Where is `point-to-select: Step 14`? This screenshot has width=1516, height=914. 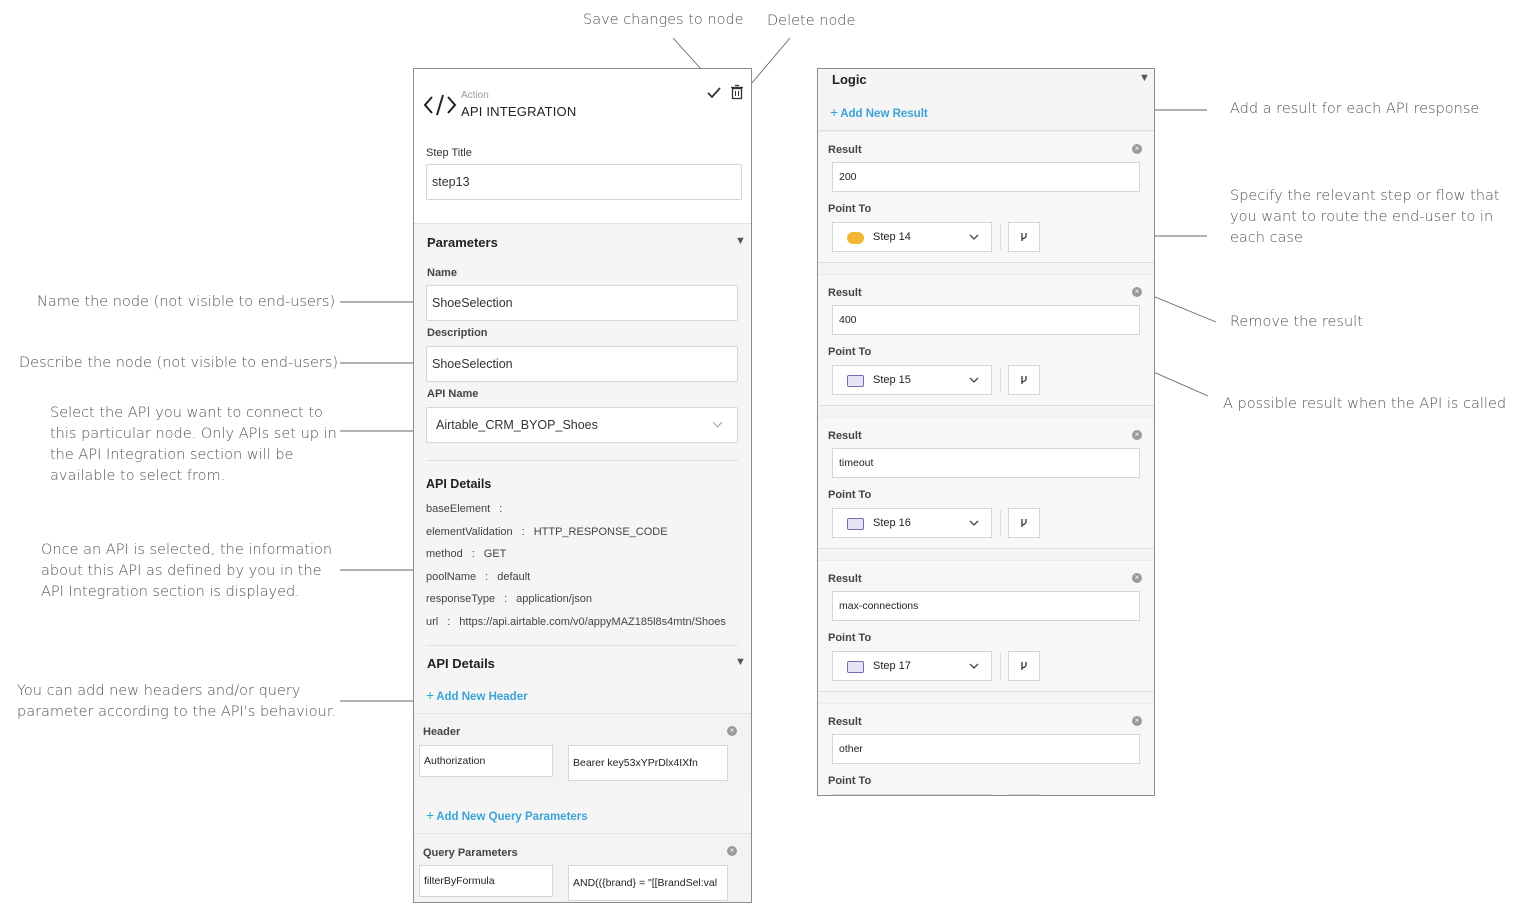
point-to-select: Step 14 is located at coordinates (912, 237).